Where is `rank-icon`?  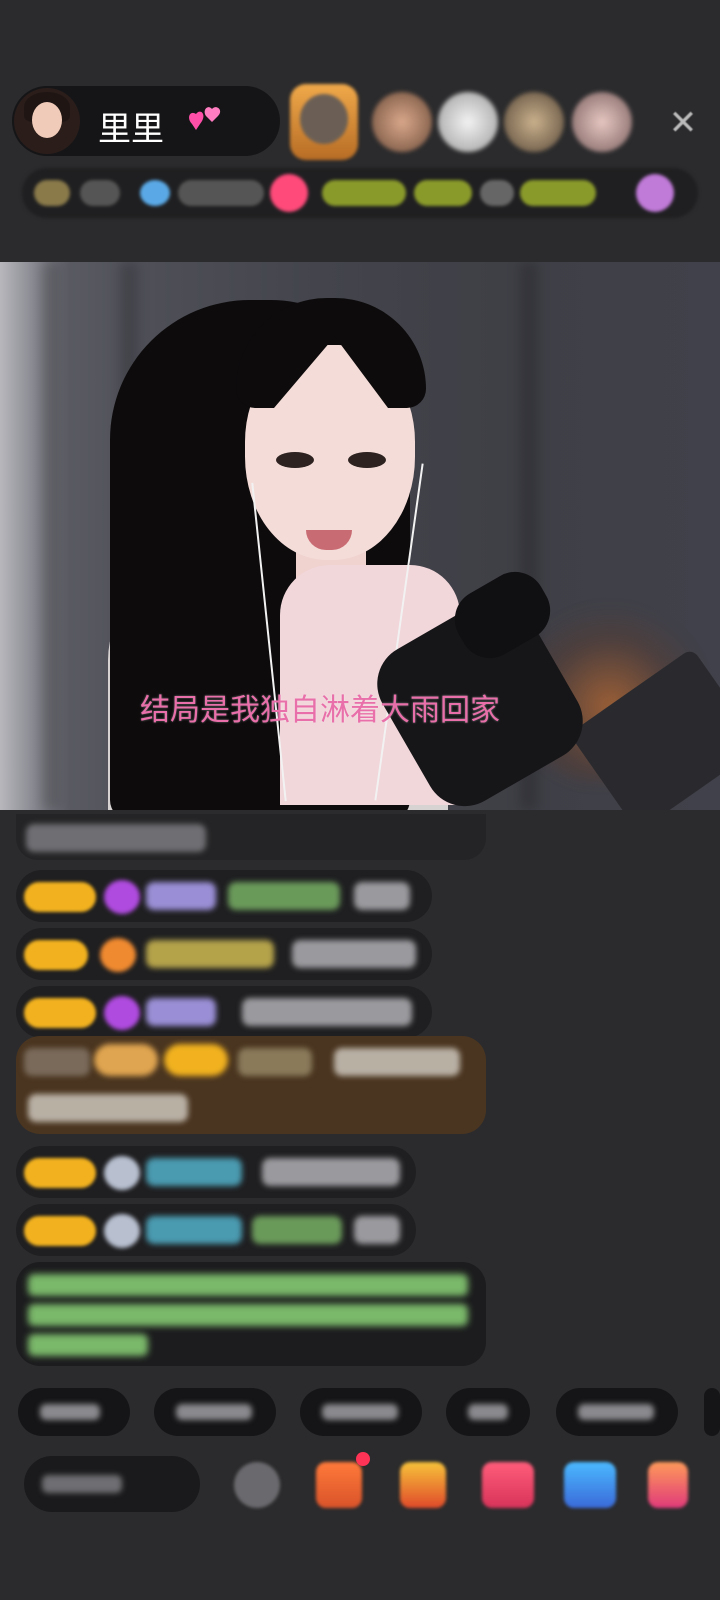
rank-icon is located at coordinates (52, 193).